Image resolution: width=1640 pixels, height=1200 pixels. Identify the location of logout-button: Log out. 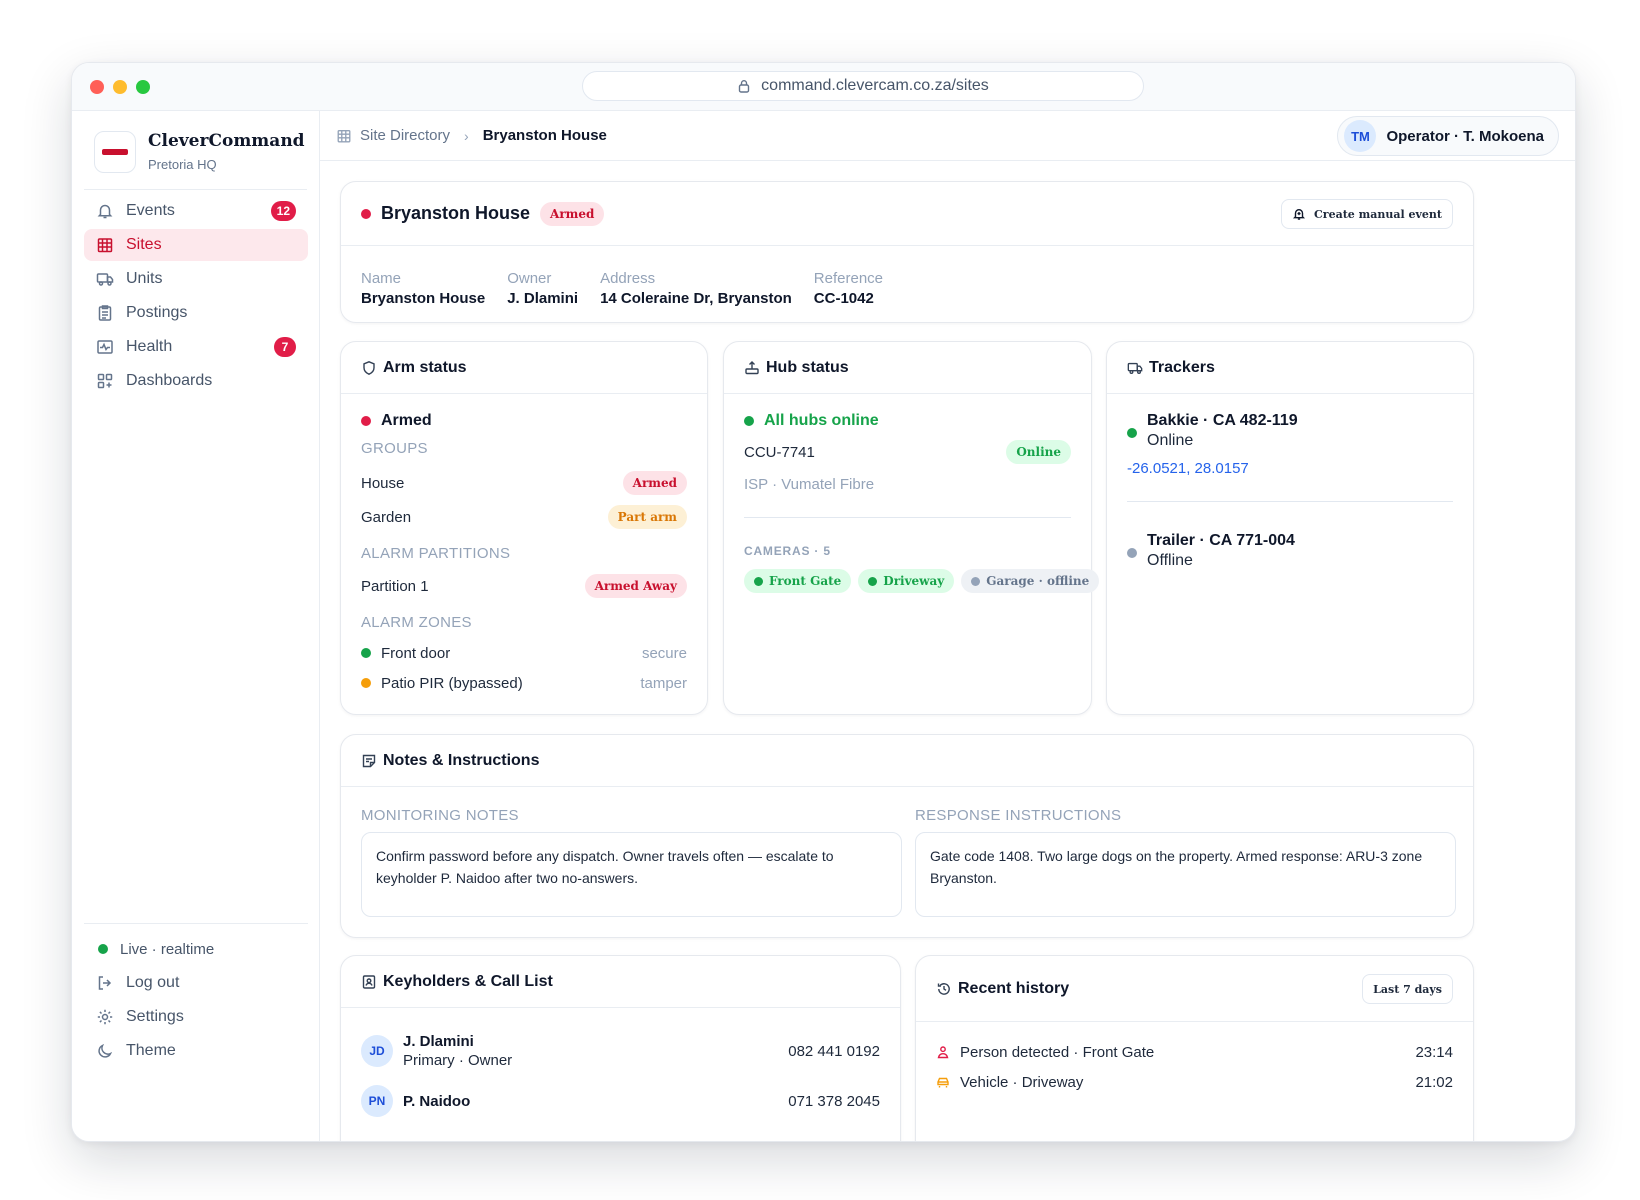
(196, 983).